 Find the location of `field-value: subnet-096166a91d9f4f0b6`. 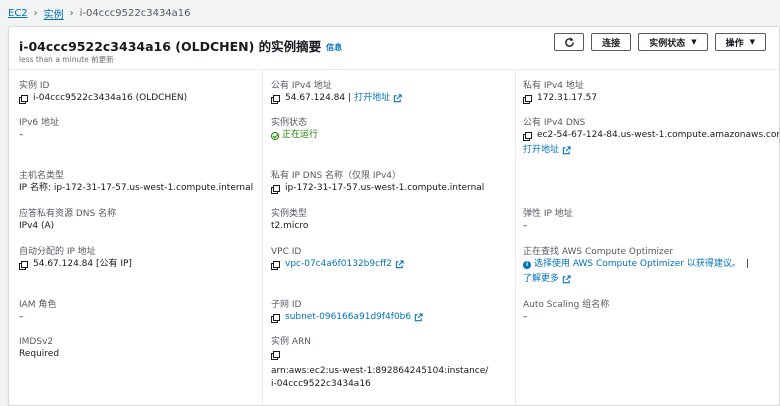

field-value: subnet-096166a91d9f4f0b6 is located at coordinates (347, 317).